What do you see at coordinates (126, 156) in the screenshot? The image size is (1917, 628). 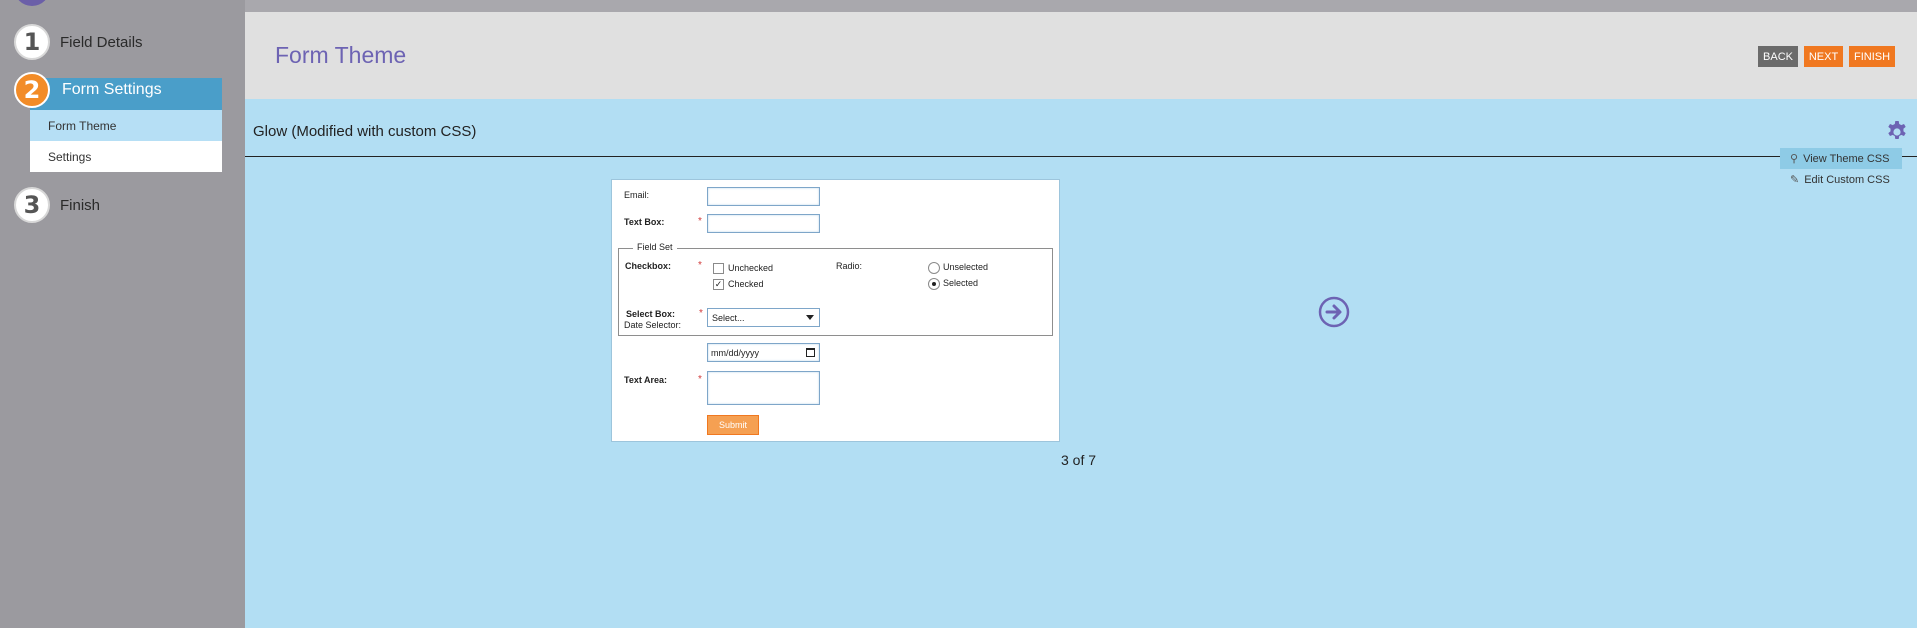 I see `sub-item-settings: Settings` at bounding box center [126, 156].